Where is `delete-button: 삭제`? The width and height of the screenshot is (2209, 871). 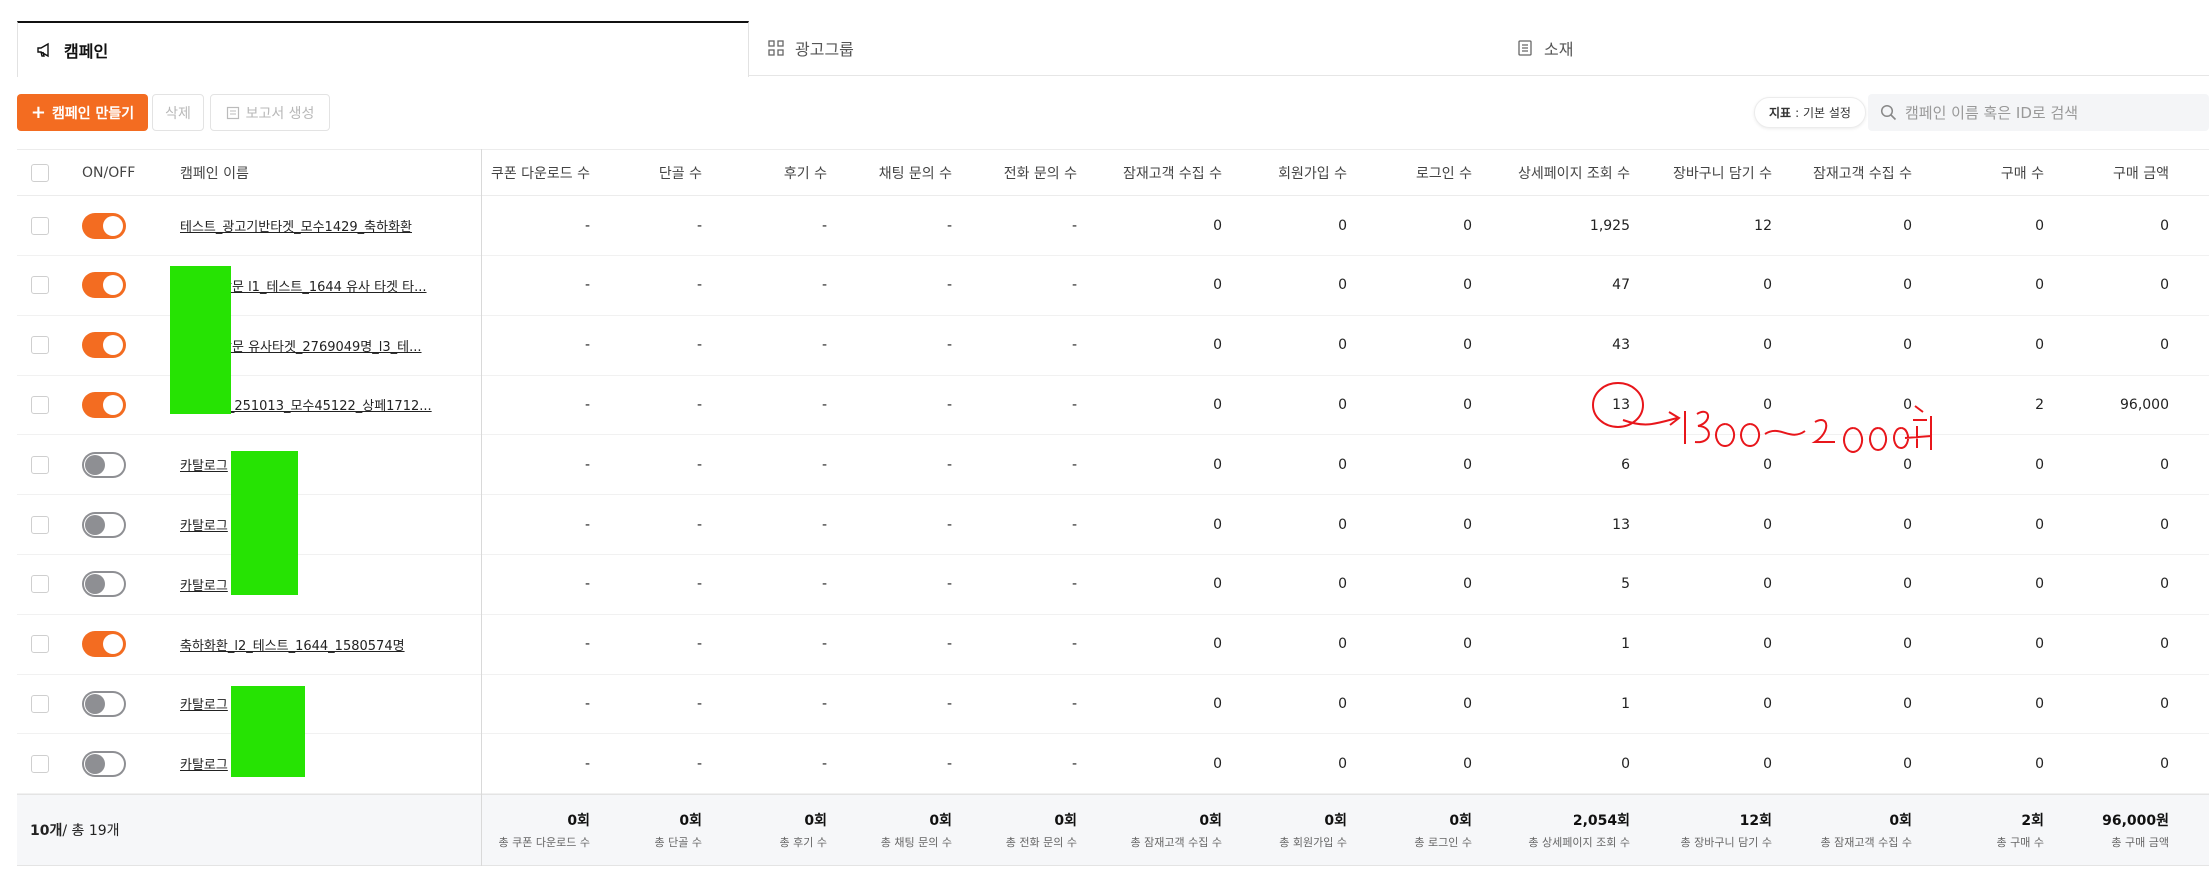
delete-button: 삭제 is located at coordinates (178, 112).